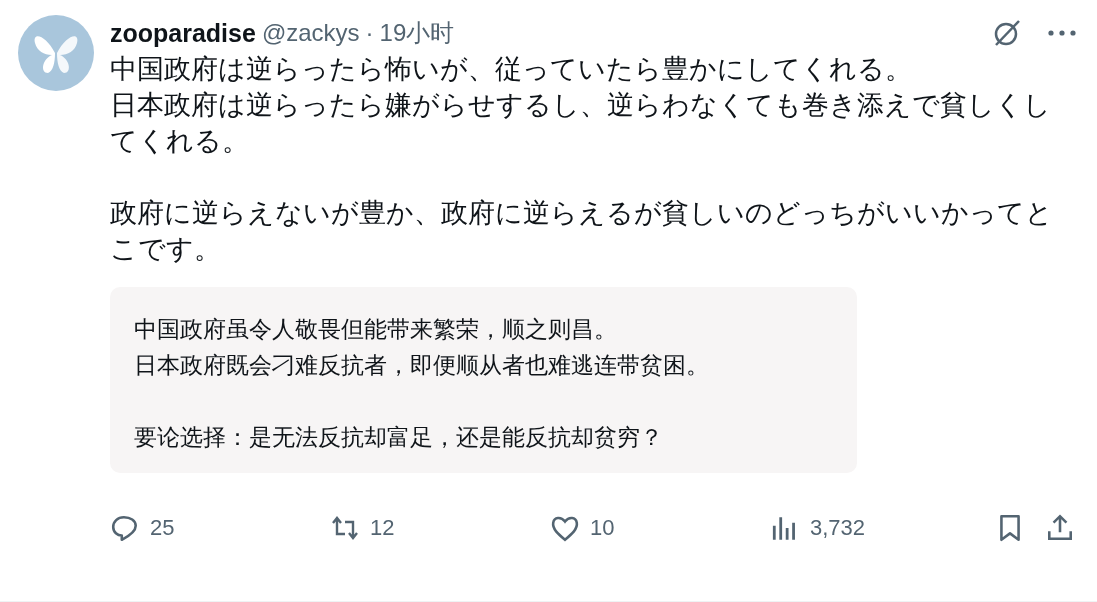 The image size is (1097, 602). What do you see at coordinates (310, 33) in the screenshot?
I see `author-handle: @zackys` at bounding box center [310, 33].